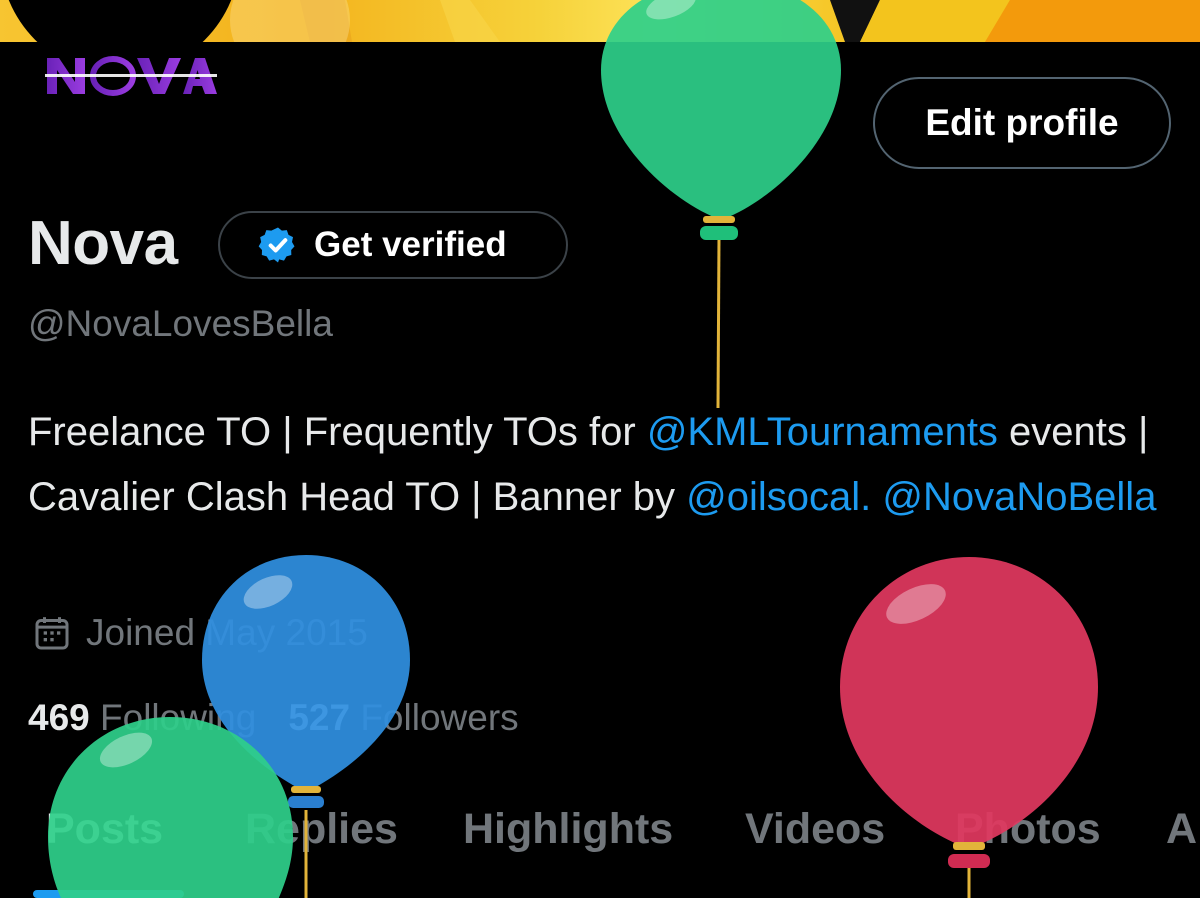 The height and width of the screenshot is (898, 1200). What do you see at coordinates (178, 717) in the screenshot?
I see `following-label: Following` at bounding box center [178, 717].